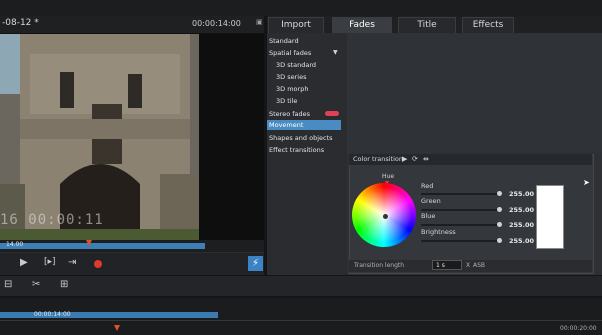 The height and width of the screenshot is (335, 602). I want to click on preview-letterbox, so click(231, 137).